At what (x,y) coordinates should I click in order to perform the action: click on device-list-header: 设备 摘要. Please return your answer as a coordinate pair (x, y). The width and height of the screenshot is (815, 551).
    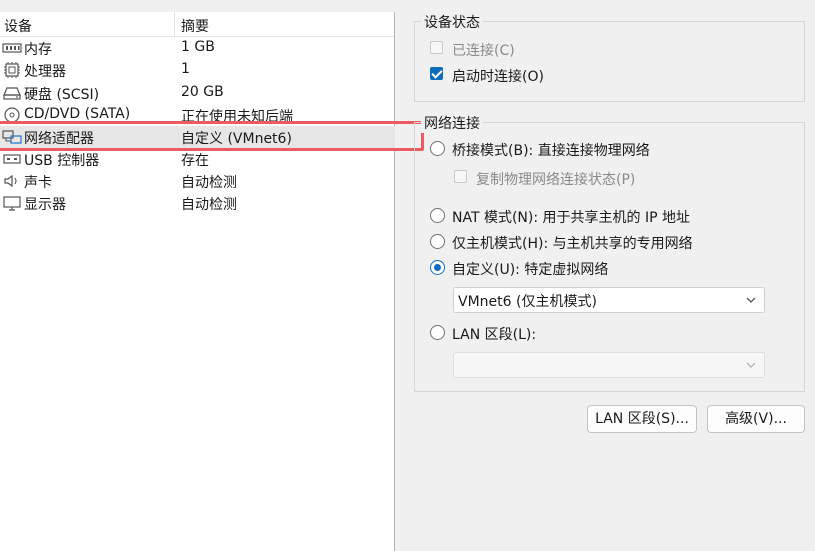
    Looking at the image, I should click on (197, 24).